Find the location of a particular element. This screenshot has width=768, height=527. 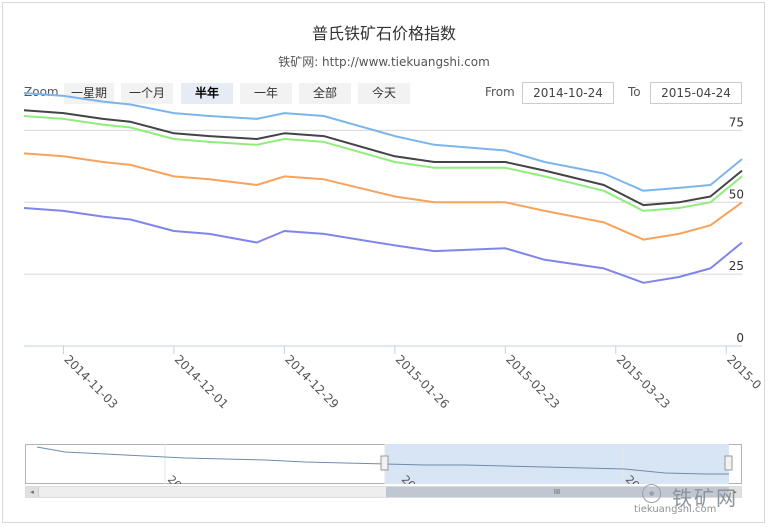

scrollbar: ◂ III ▸ is located at coordinates (383, 492).